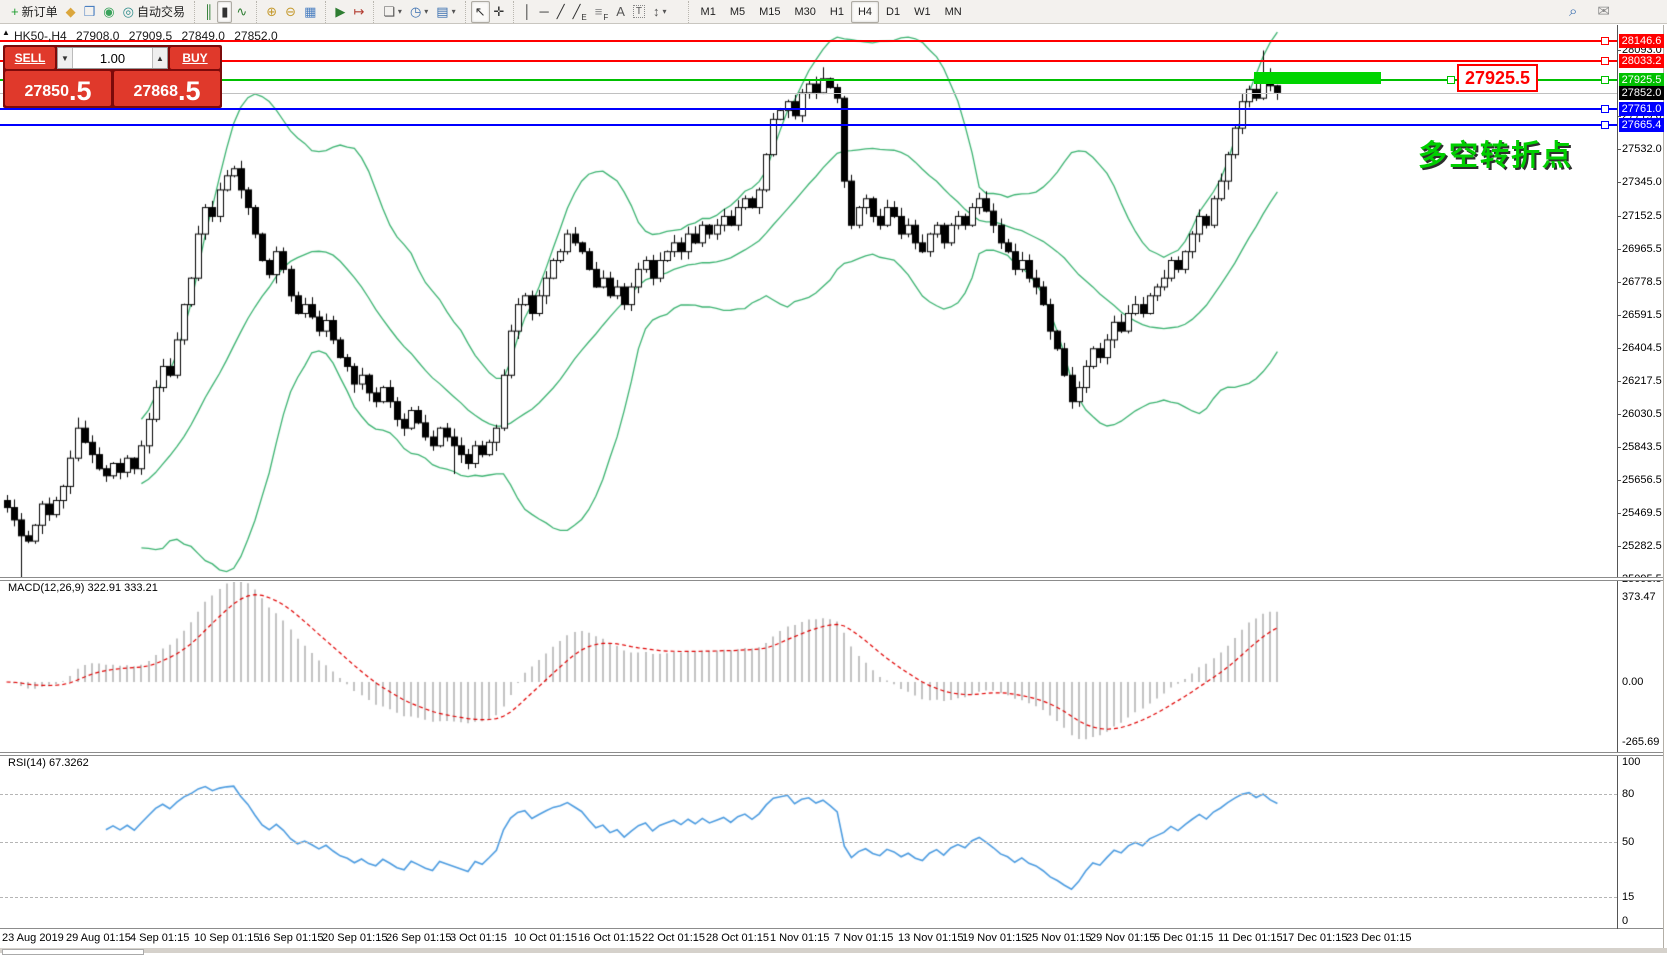 The width and height of the screenshot is (1667, 955). I want to click on price-tick-label: 26778.5, so click(1642, 281).